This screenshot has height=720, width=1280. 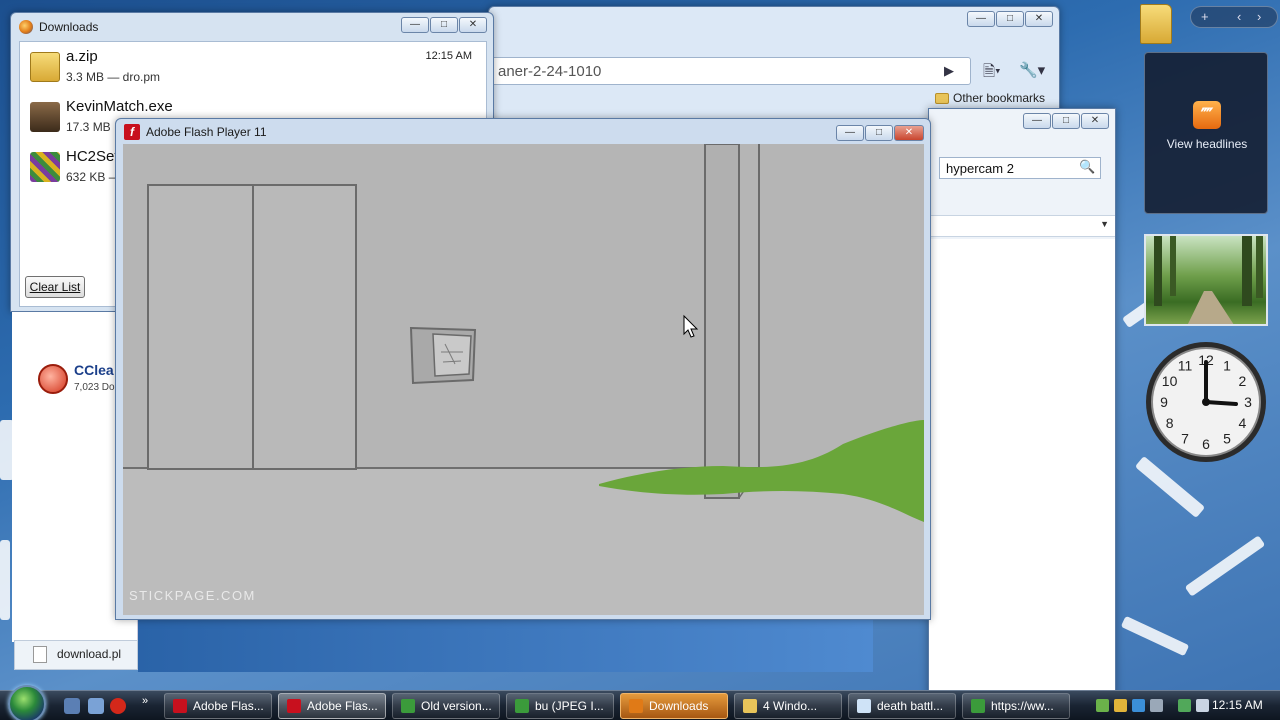 I want to click on flash-logo-icon: f, so click(x=132, y=132).